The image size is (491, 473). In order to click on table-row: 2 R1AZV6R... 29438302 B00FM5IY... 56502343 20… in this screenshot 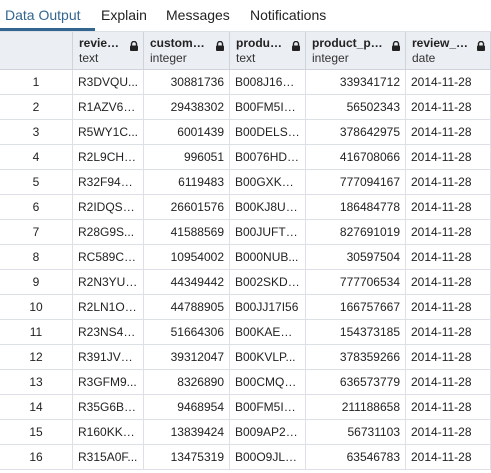, I will do `click(245, 107)`.